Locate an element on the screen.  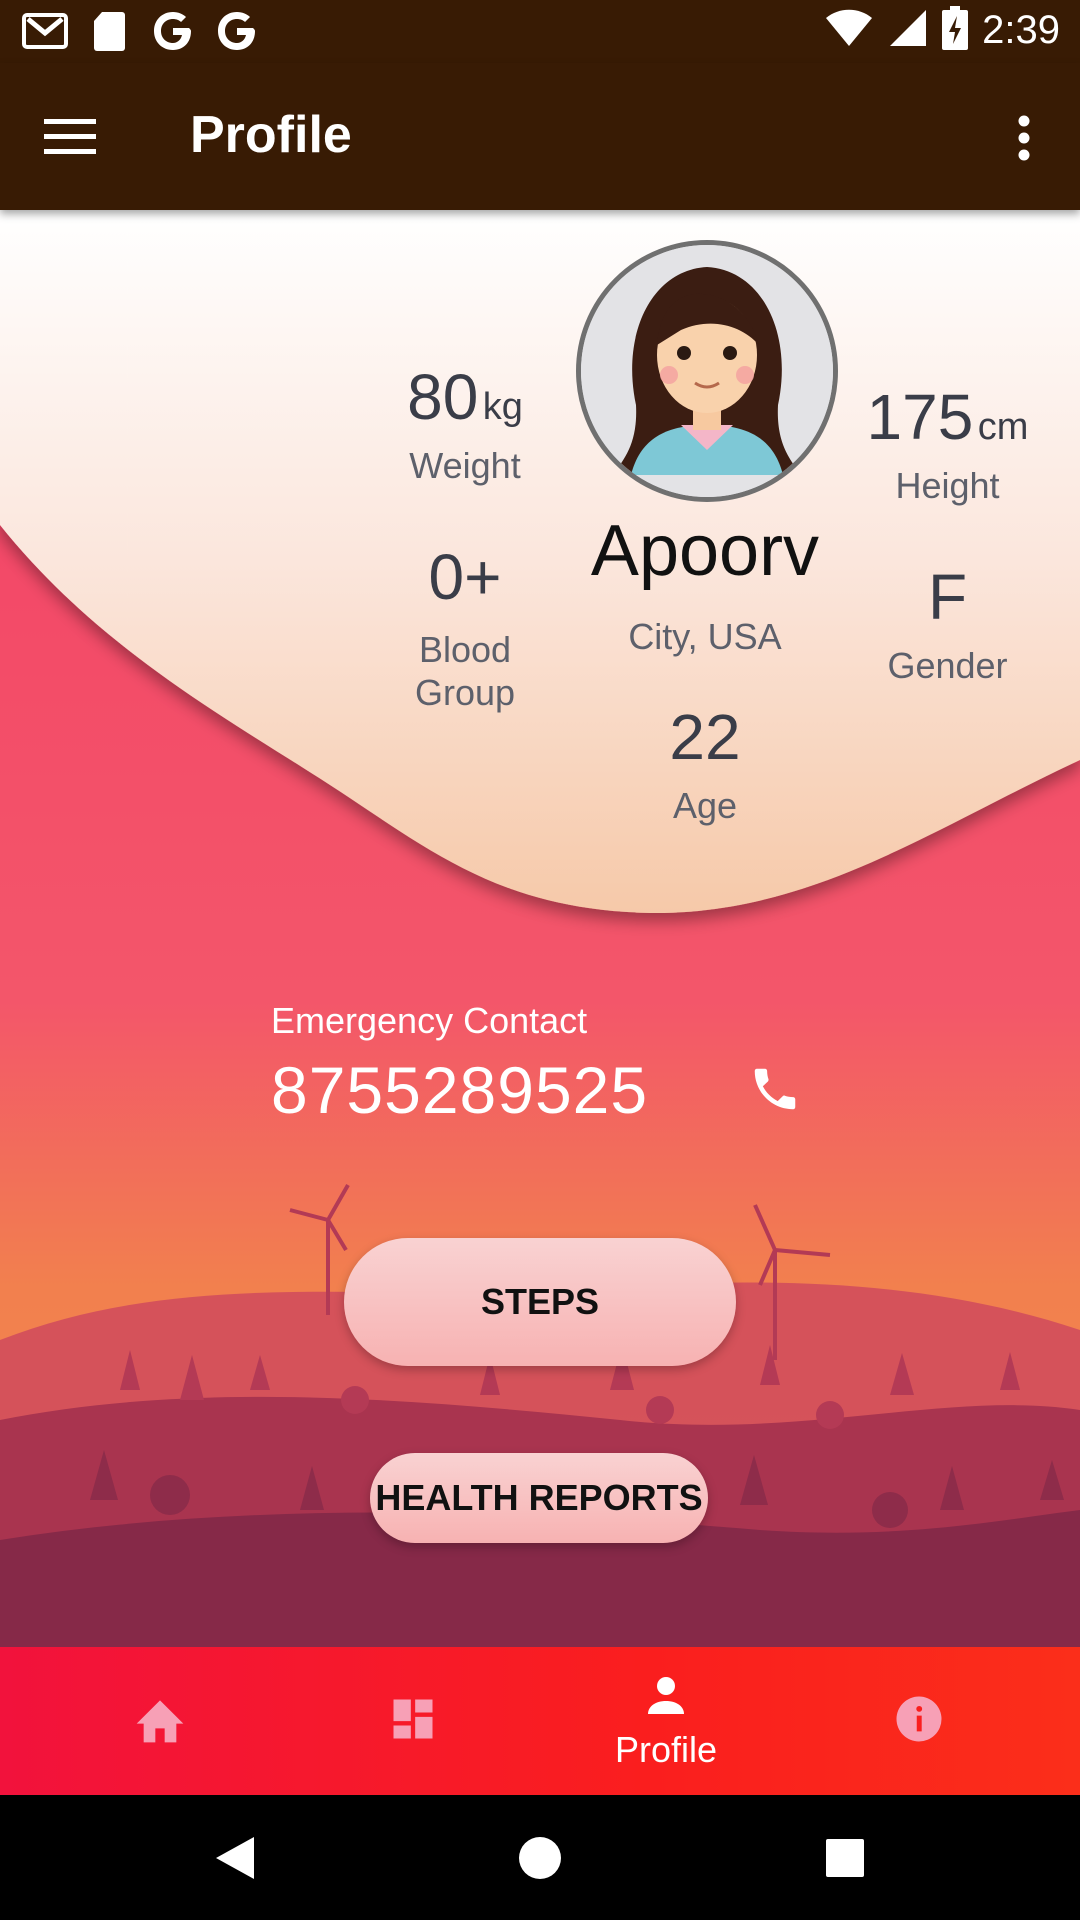
back-icon is located at coordinates (235, 1858).